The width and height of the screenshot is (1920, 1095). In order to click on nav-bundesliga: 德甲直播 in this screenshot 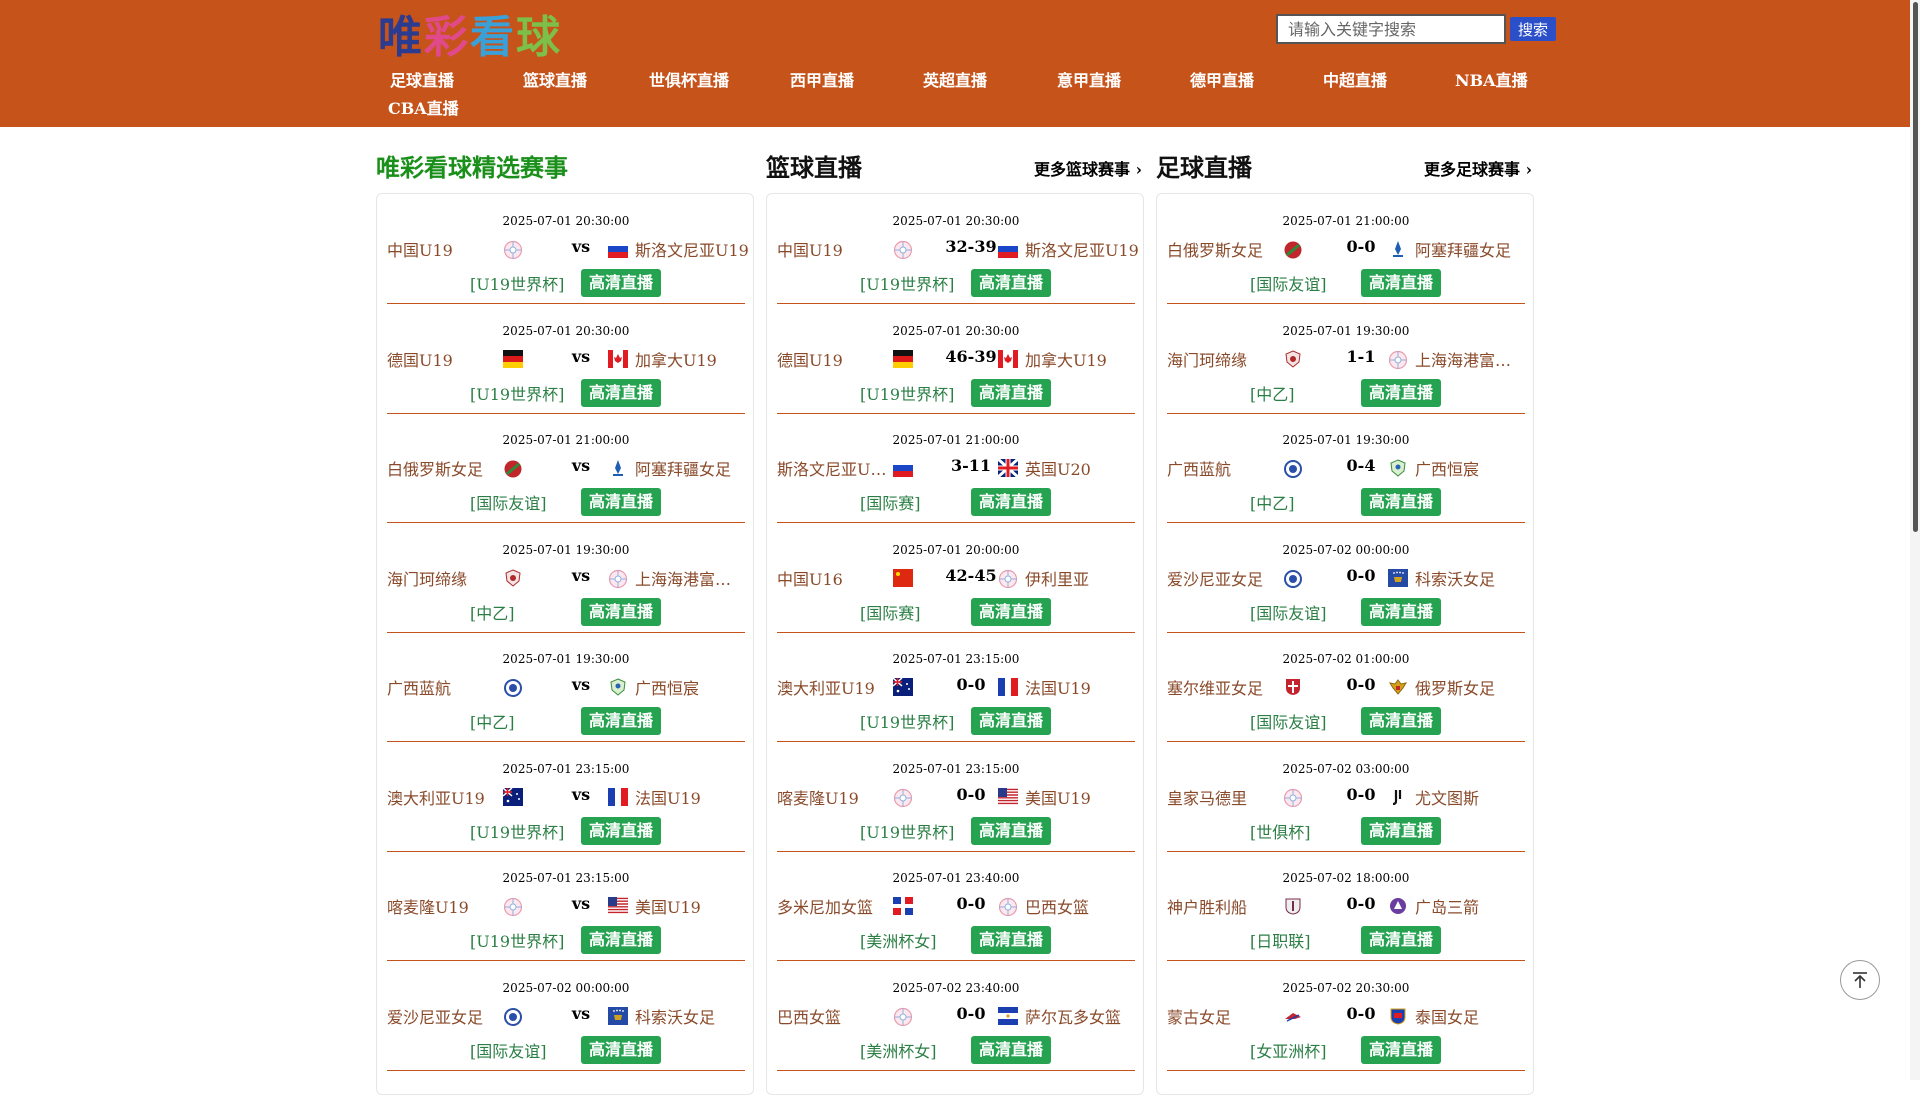, I will do `click(1222, 79)`.